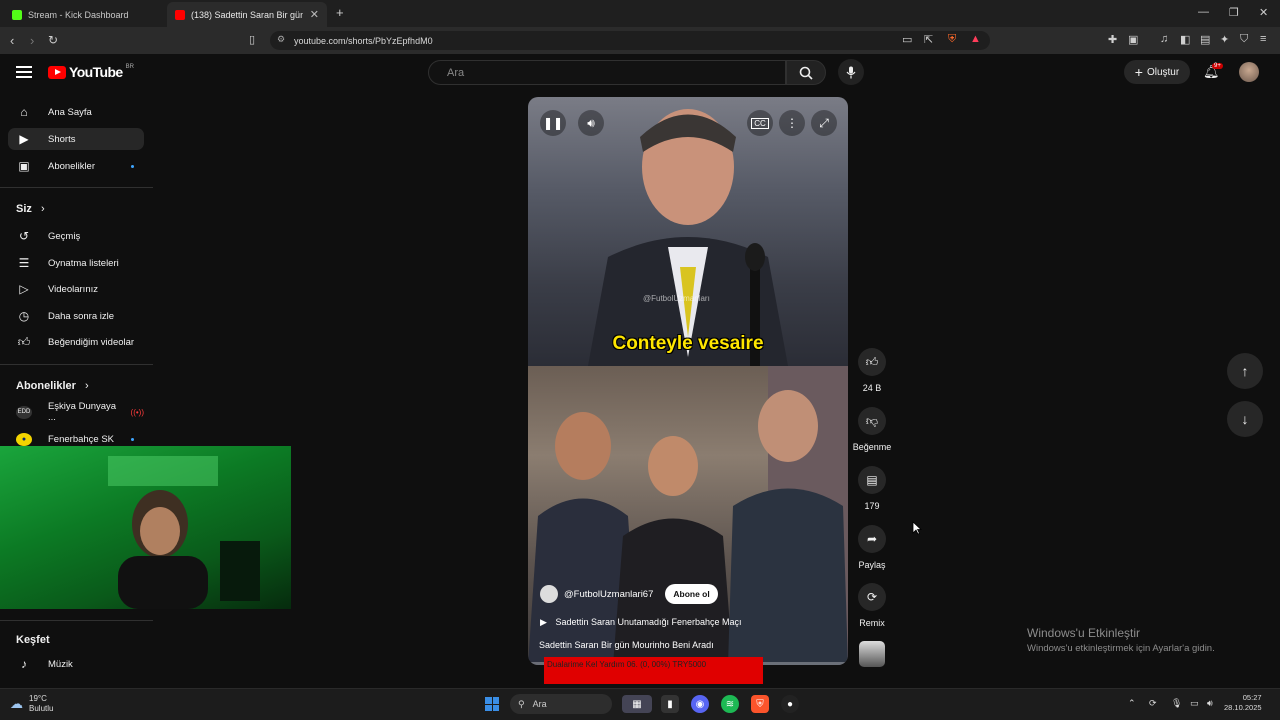 The image size is (1280, 720). What do you see at coordinates (1224, 39) in the screenshot?
I see `leo-ai-icon: ✦` at bounding box center [1224, 39].